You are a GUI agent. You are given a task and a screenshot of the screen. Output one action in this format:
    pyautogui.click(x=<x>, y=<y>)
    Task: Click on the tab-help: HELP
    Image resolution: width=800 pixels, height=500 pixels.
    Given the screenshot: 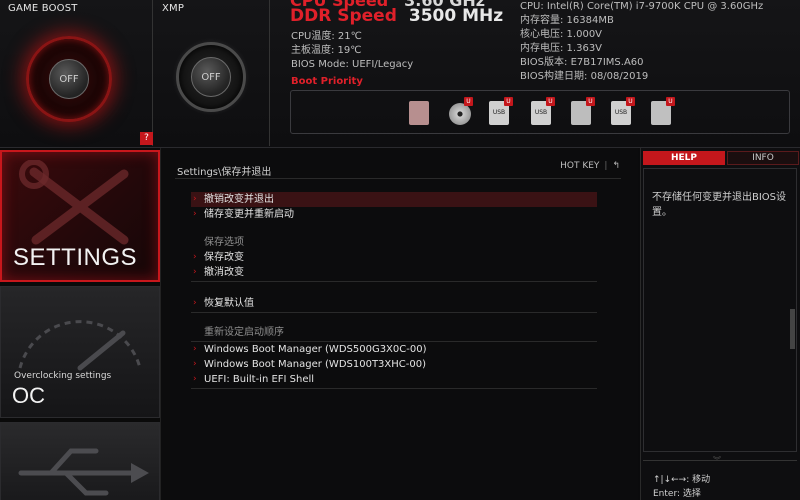 What is the action you would take?
    pyautogui.click(x=684, y=158)
    